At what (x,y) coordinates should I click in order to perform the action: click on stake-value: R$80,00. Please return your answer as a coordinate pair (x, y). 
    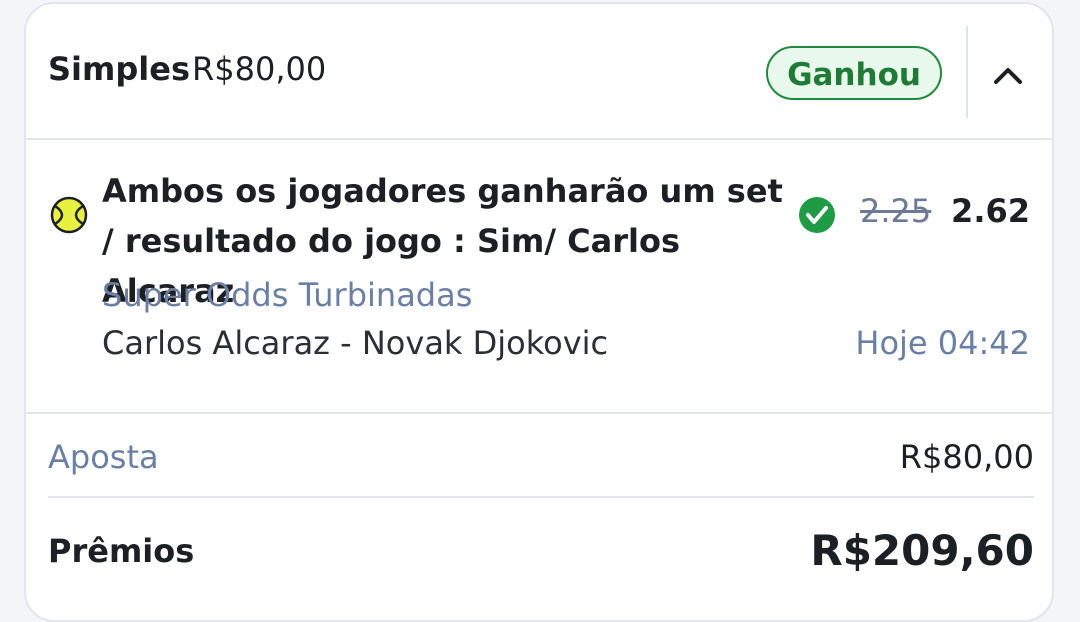
    Looking at the image, I should click on (966, 457).